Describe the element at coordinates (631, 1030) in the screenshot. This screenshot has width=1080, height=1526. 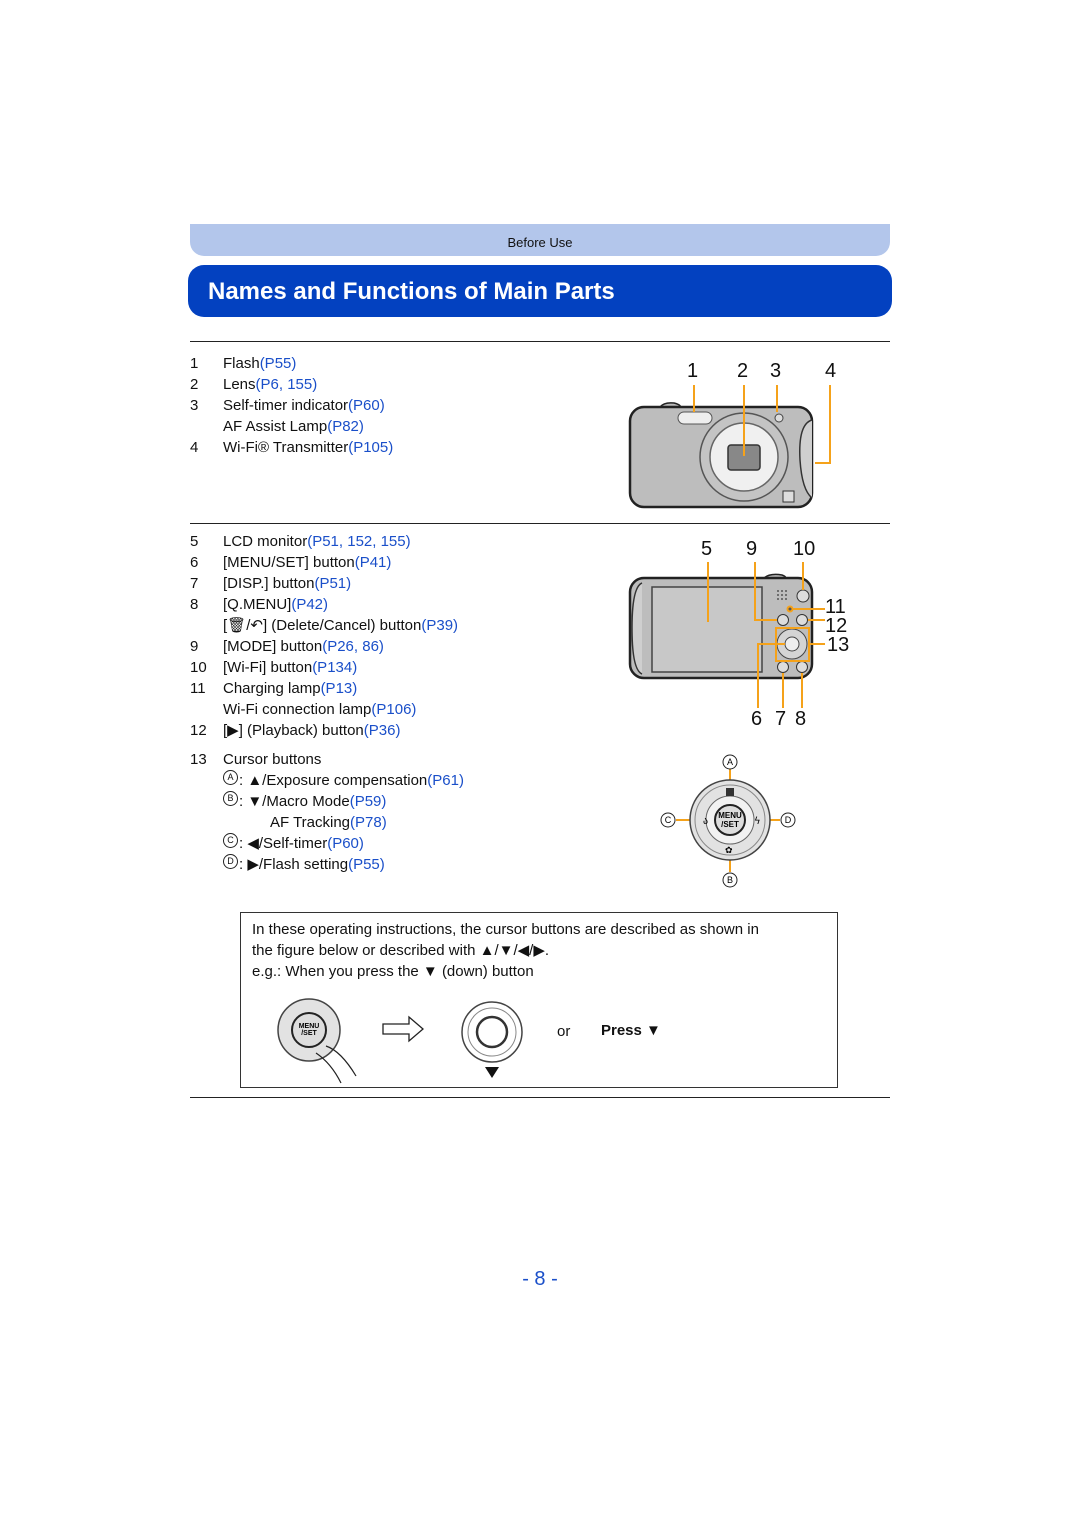
I see `press-down-label: Press ▼` at that location.